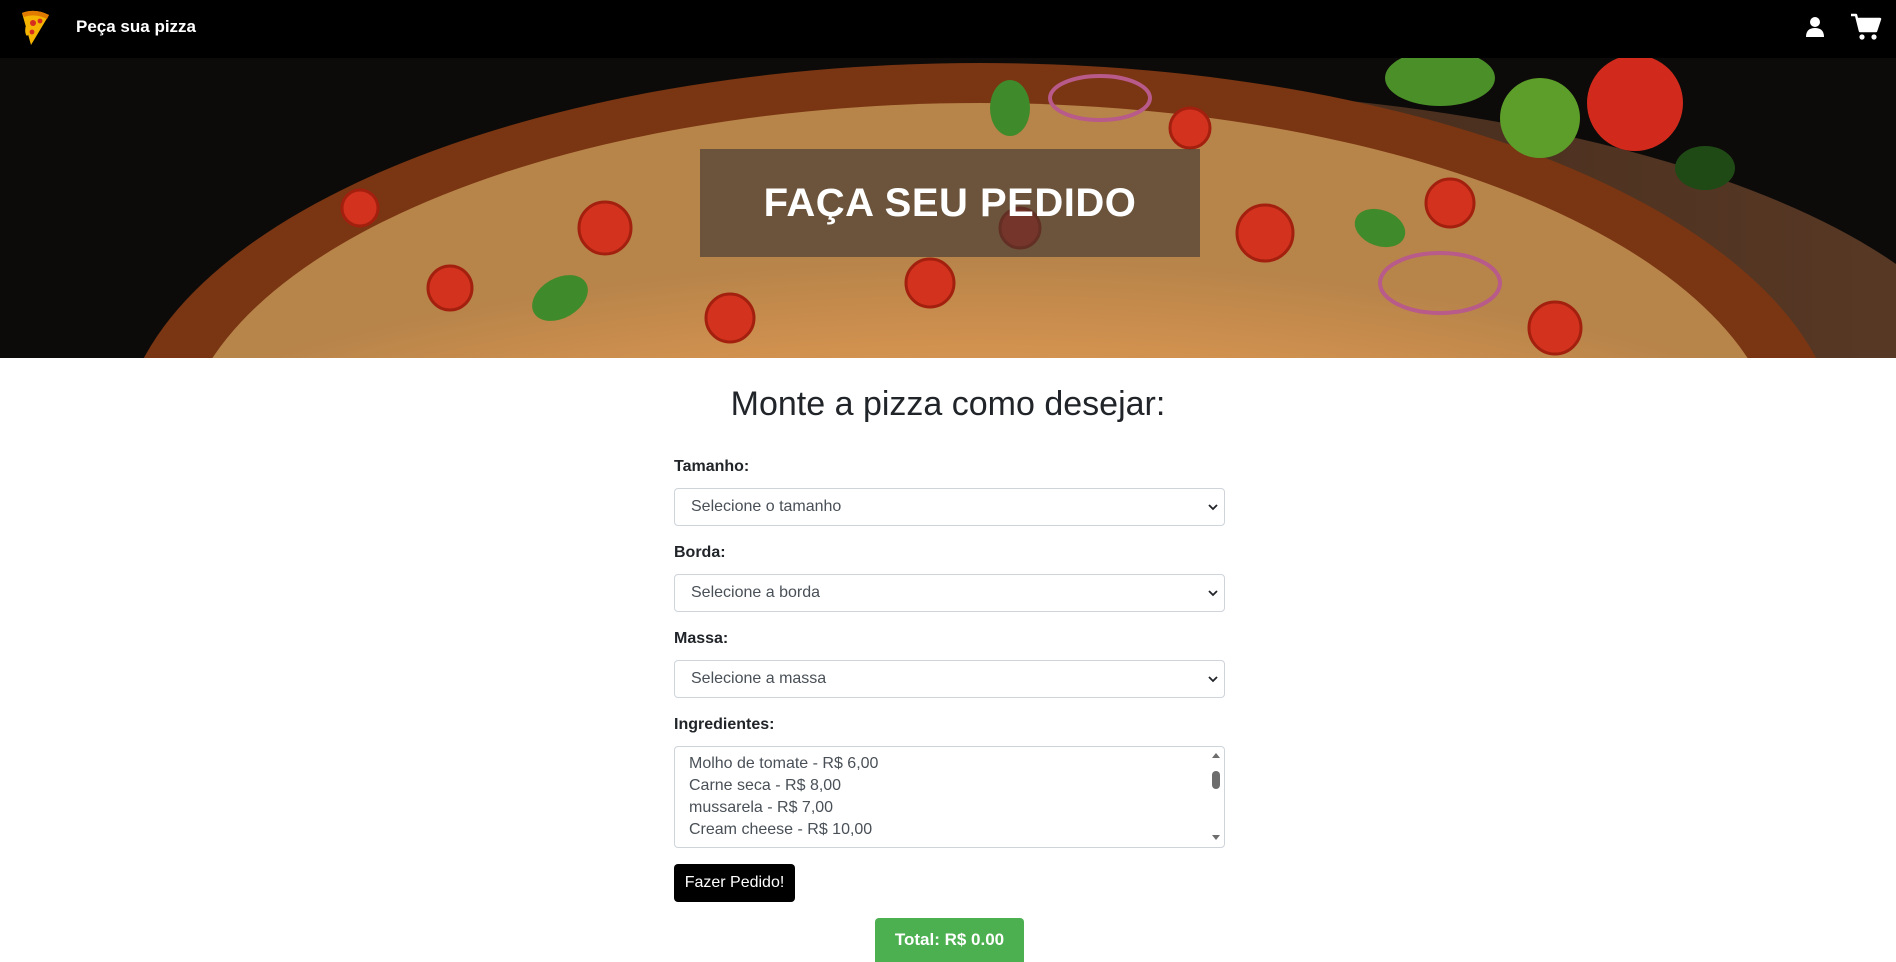 The image size is (1896, 962). Describe the element at coordinates (755, 592) in the screenshot. I see `crust-select-value: Selecione a borda` at that location.